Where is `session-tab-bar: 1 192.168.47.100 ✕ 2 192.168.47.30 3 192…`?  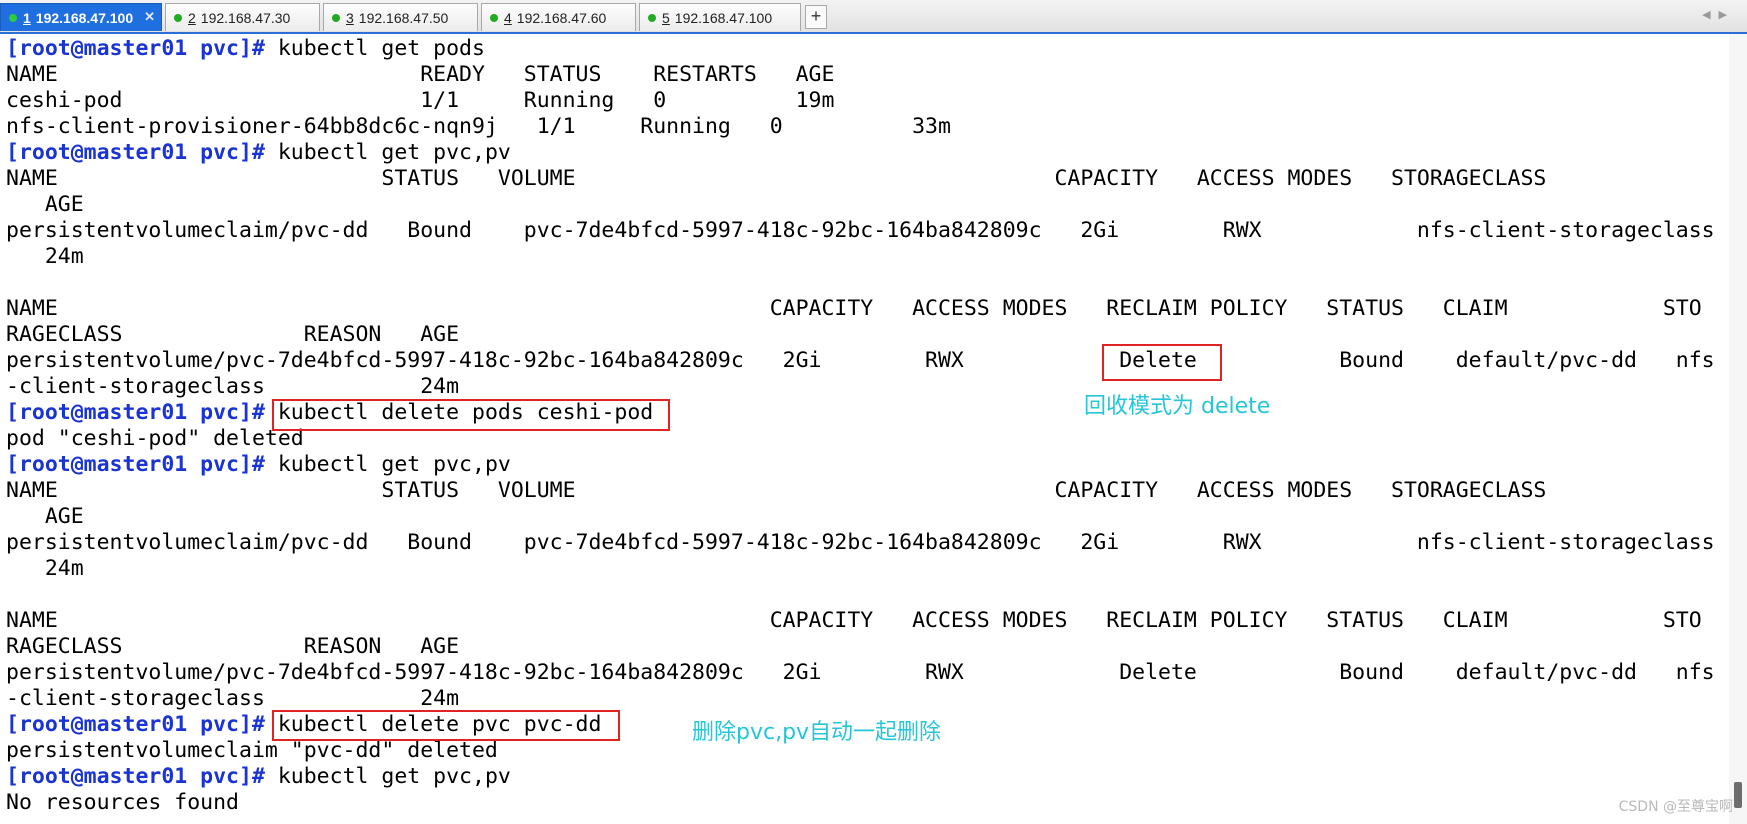
session-tab-bar: 1 192.168.47.100 ✕ 2 192.168.47.30 3 192… is located at coordinates (873, 17).